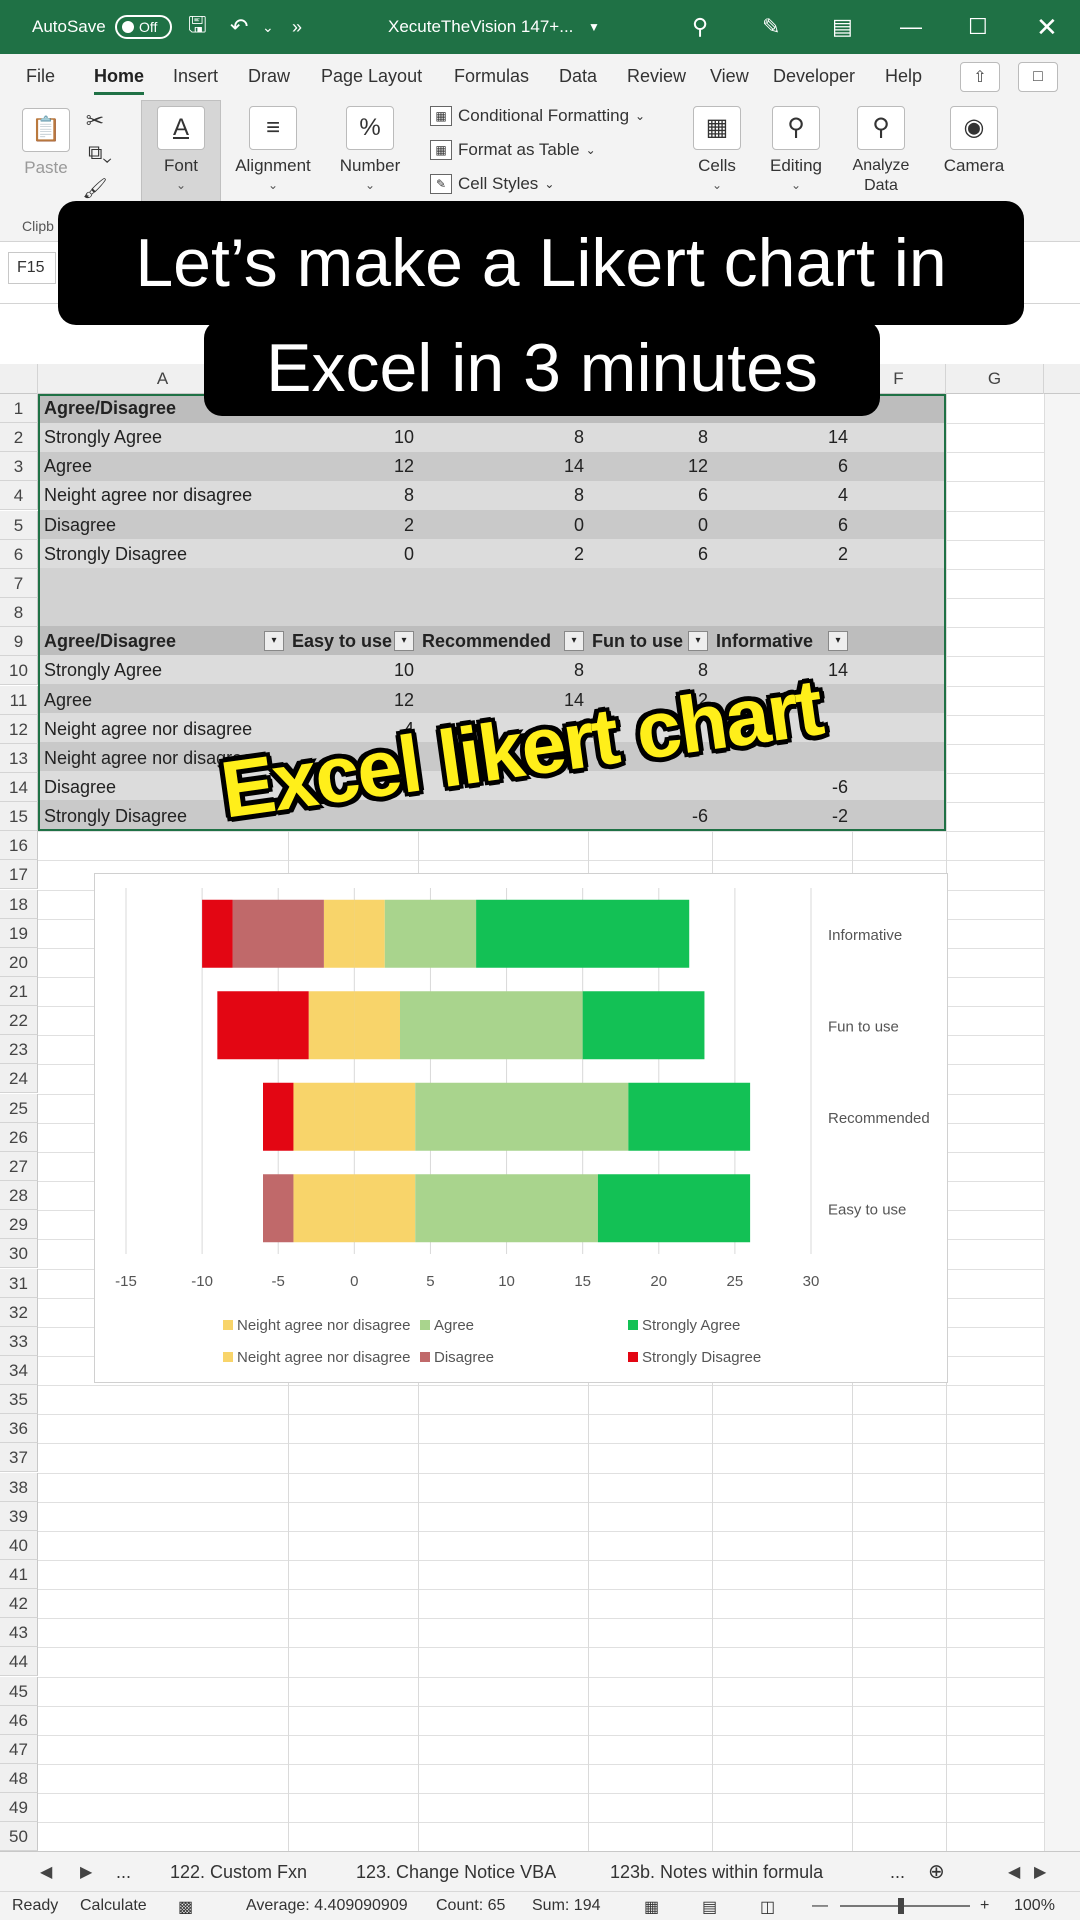 This screenshot has height=1920, width=1080. What do you see at coordinates (911, 27) in the screenshot?
I see `minimize-icon: —` at bounding box center [911, 27].